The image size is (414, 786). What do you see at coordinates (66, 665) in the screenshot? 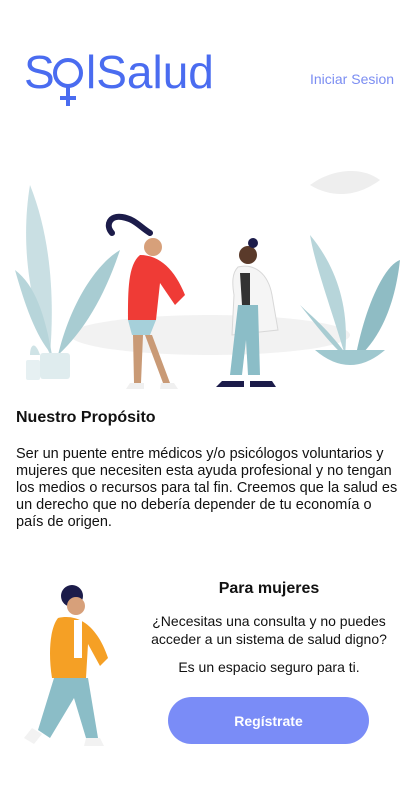
I see `woman-illustration` at bounding box center [66, 665].